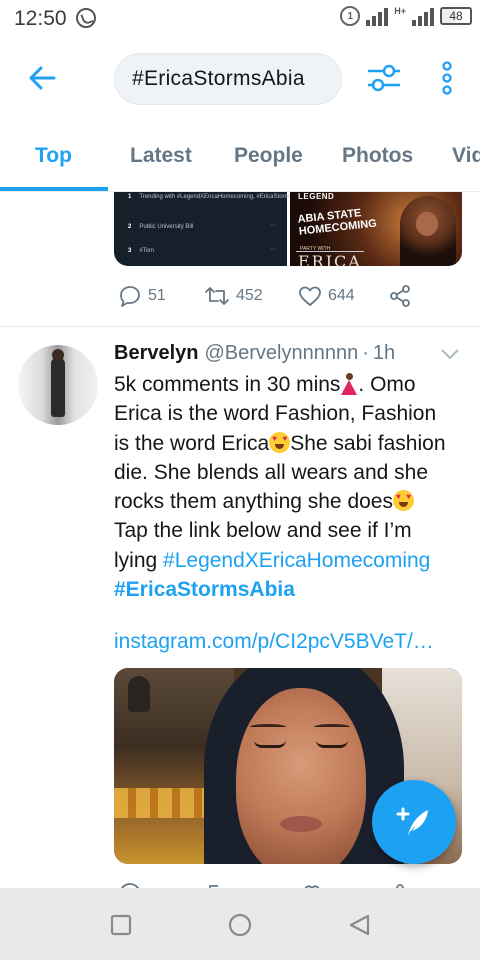  I want to click on poster-title: ABIA STATE HOMECOMING, so click(337, 222).